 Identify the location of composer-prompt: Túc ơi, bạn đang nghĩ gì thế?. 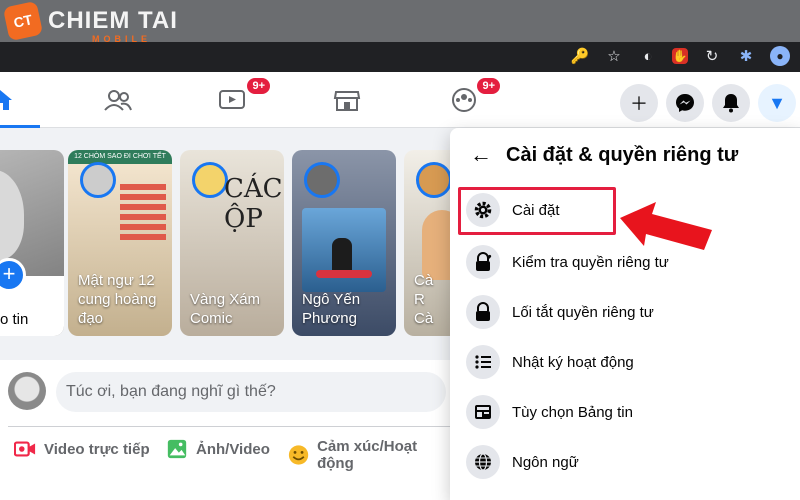
(251, 392).